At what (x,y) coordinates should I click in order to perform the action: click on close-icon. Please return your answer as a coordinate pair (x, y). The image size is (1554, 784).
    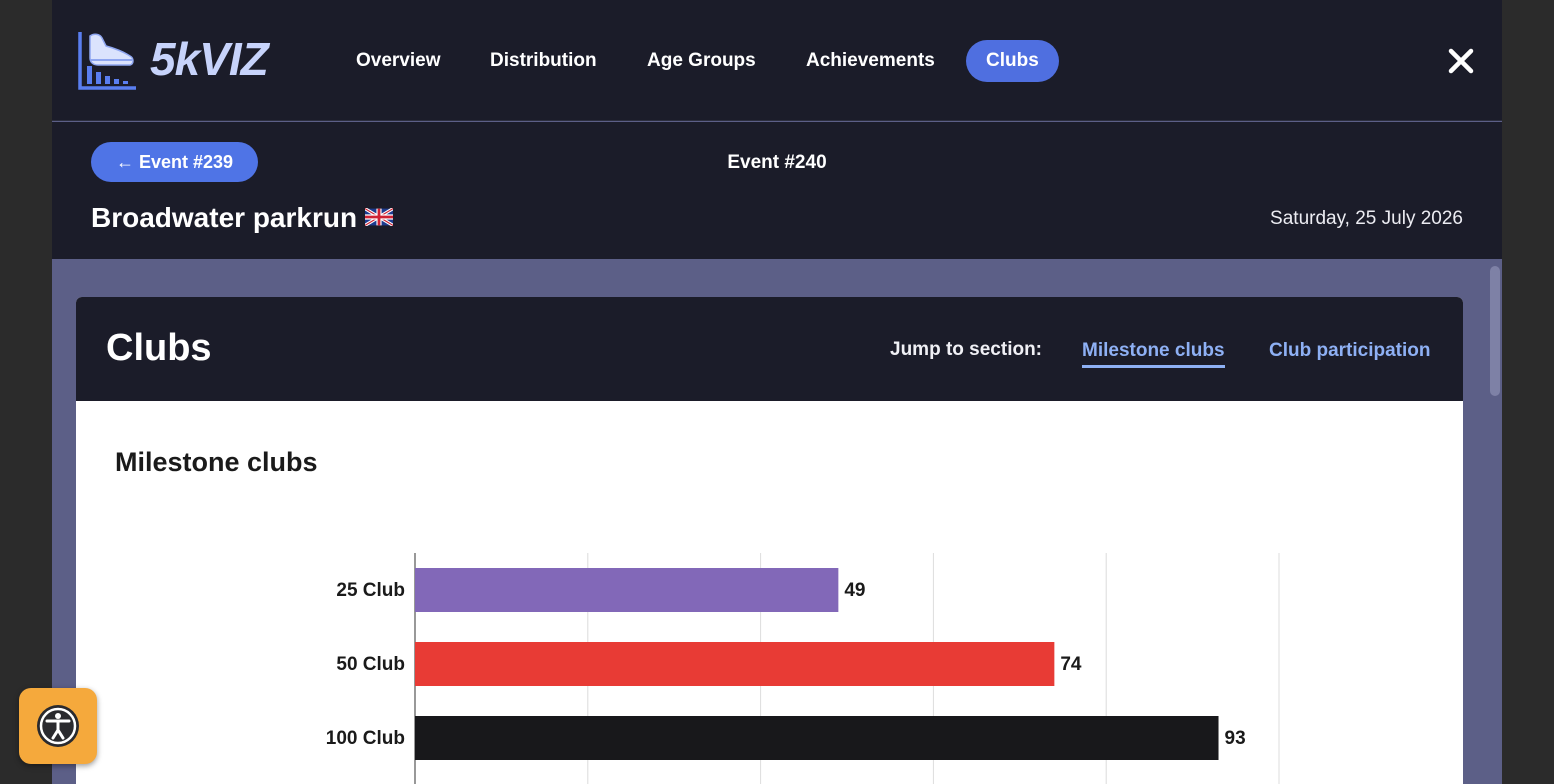
    Looking at the image, I should click on (1461, 61).